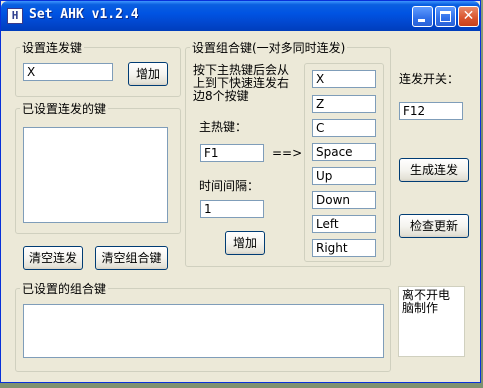  I want to click on close-icon: ✕, so click(468, 16).